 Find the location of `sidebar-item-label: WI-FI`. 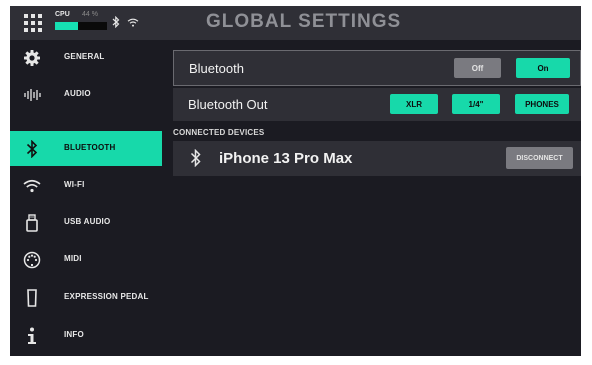

sidebar-item-label: WI-FI is located at coordinates (74, 184).